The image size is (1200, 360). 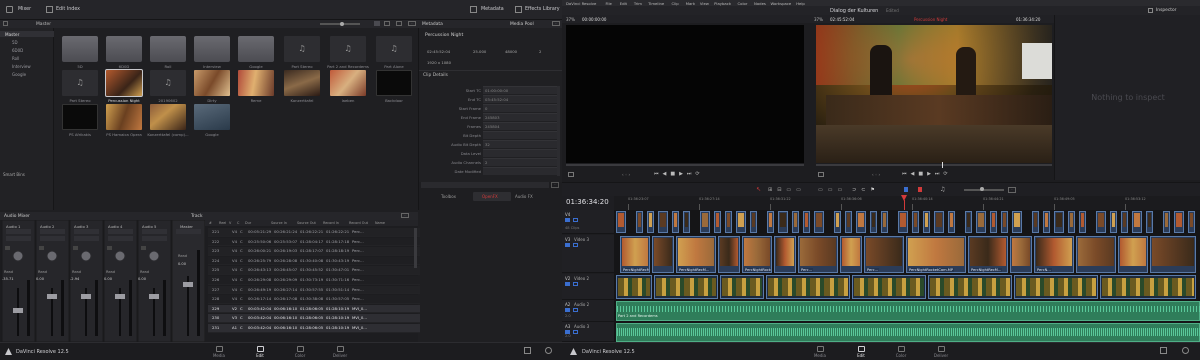 What do you see at coordinates (743, 3) in the screenshot?
I see `menu-item: Color` at bounding box center [743, 3].